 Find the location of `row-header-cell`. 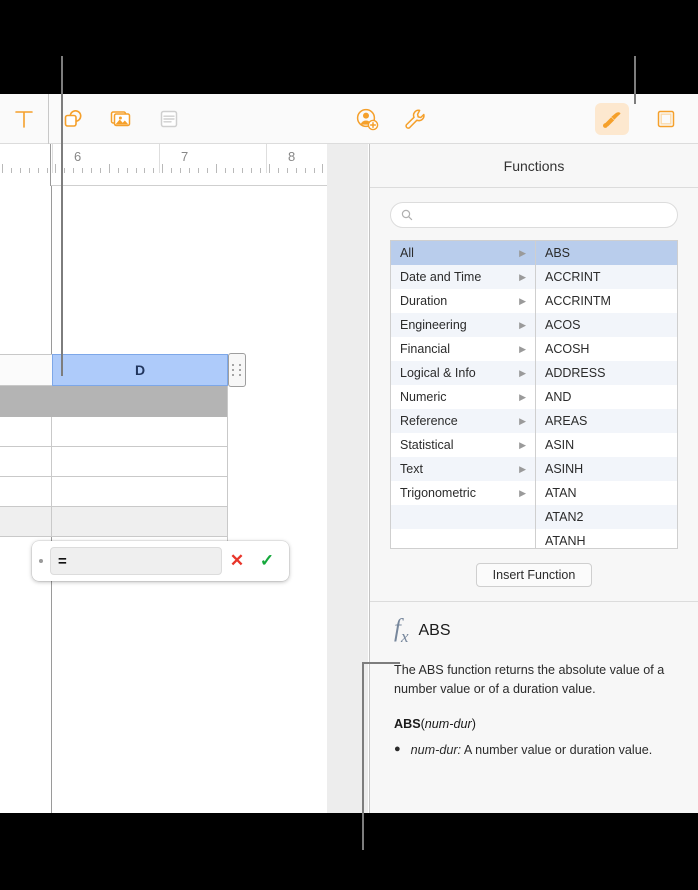

row-header-cell is located at coordinates (26, 370).